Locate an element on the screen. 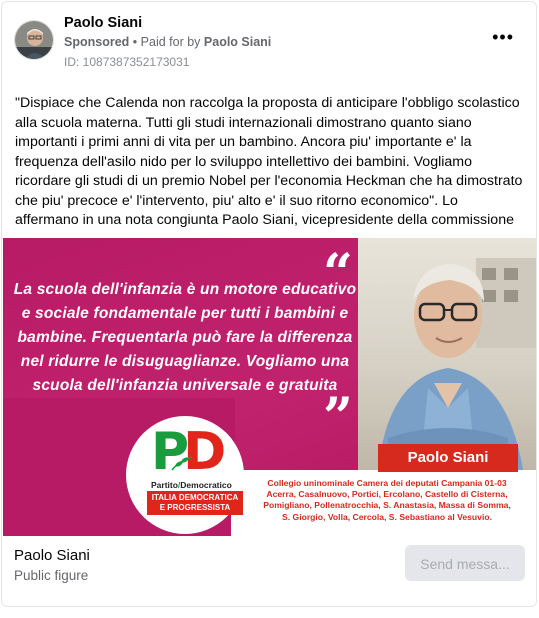 Image resolution: width=539 pixels, height=618 pixels. avatar is located at coordinates (34, 40).